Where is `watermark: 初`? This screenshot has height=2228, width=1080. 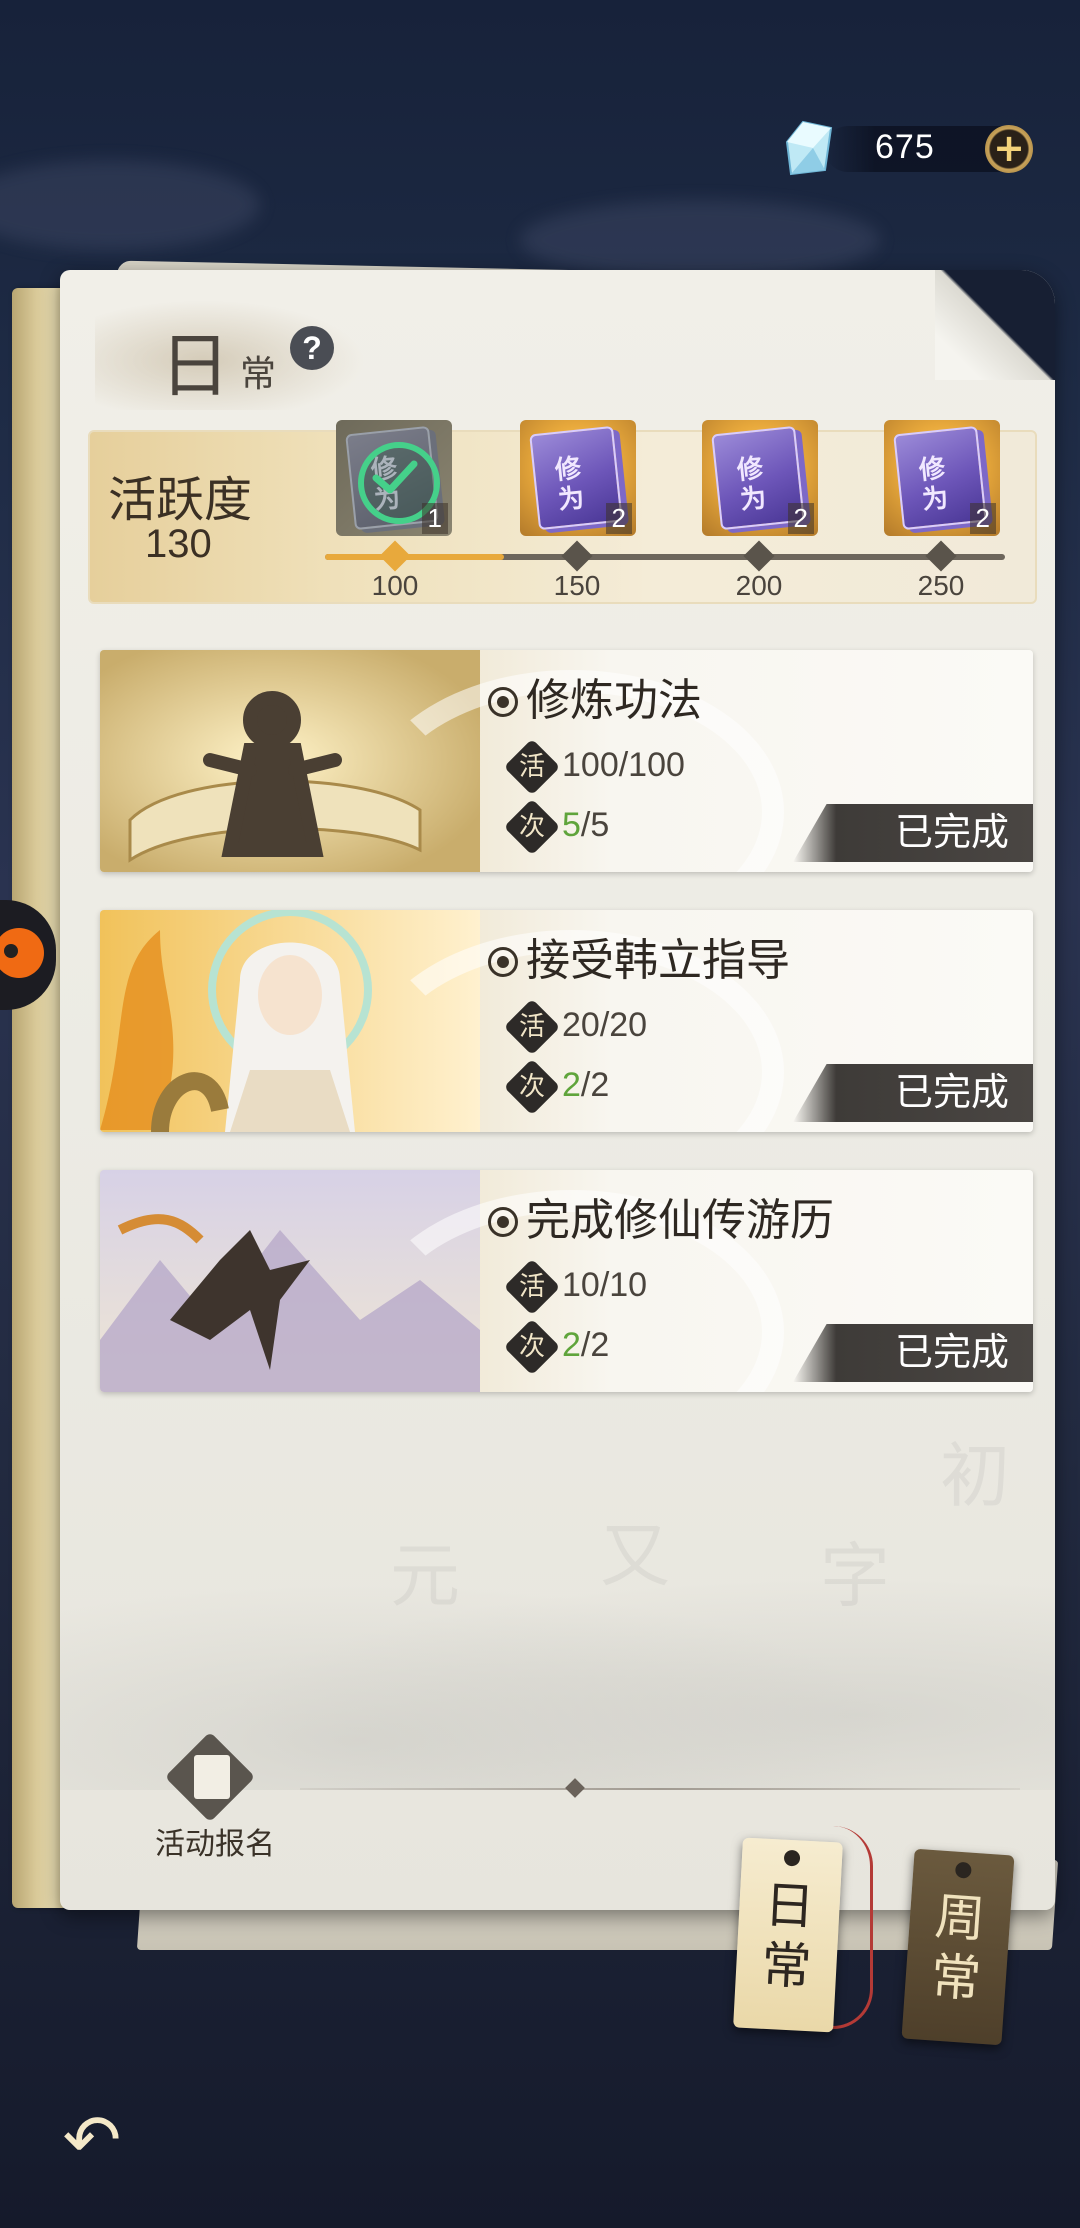
watermark: 初 is located at coordinates (975, 1477).